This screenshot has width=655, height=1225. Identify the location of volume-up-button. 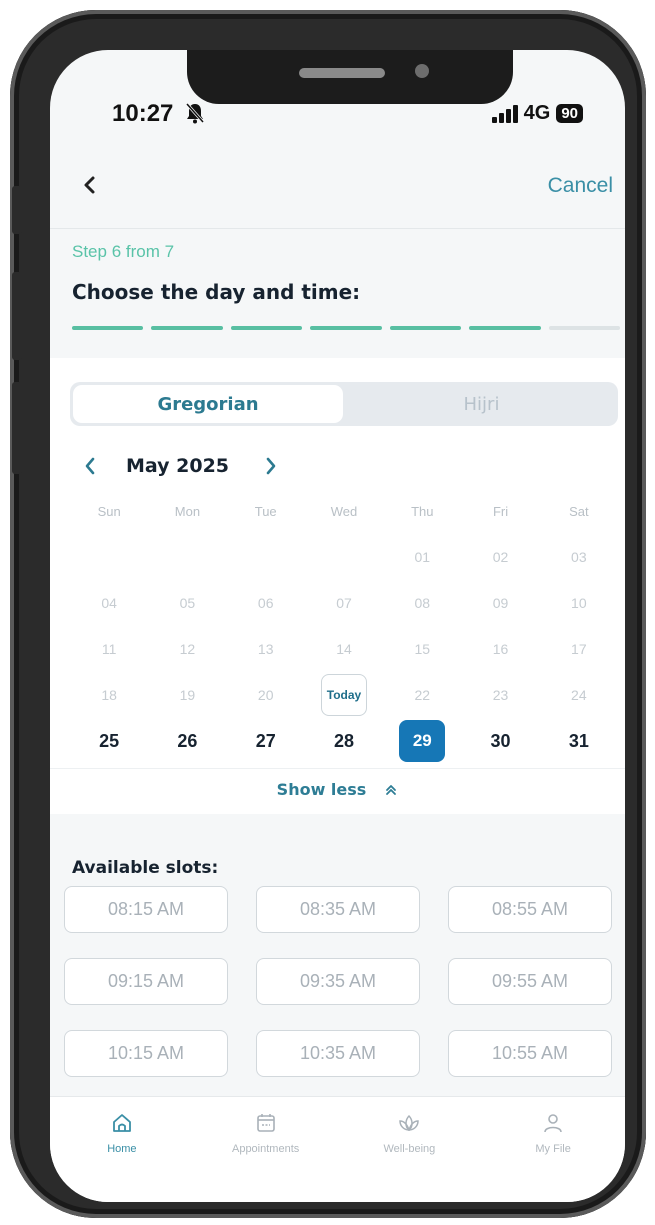
(17, 316).